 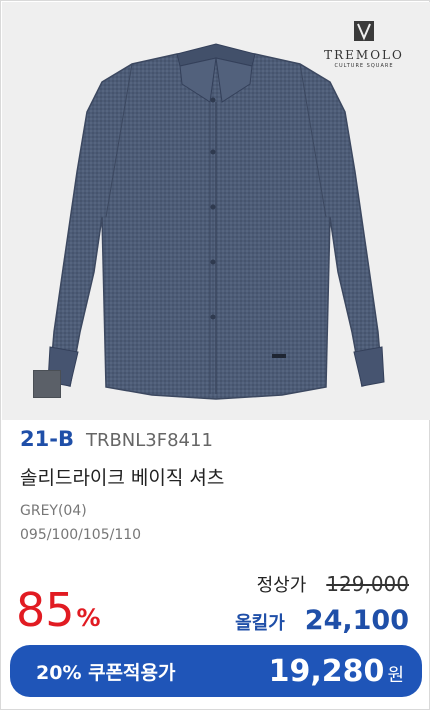 What do you see at coordinates (364, 43) in the screenshot?
I see `brand-logo: TREMOLO CULTURE SQUARE` at bounding box center [364, 43].